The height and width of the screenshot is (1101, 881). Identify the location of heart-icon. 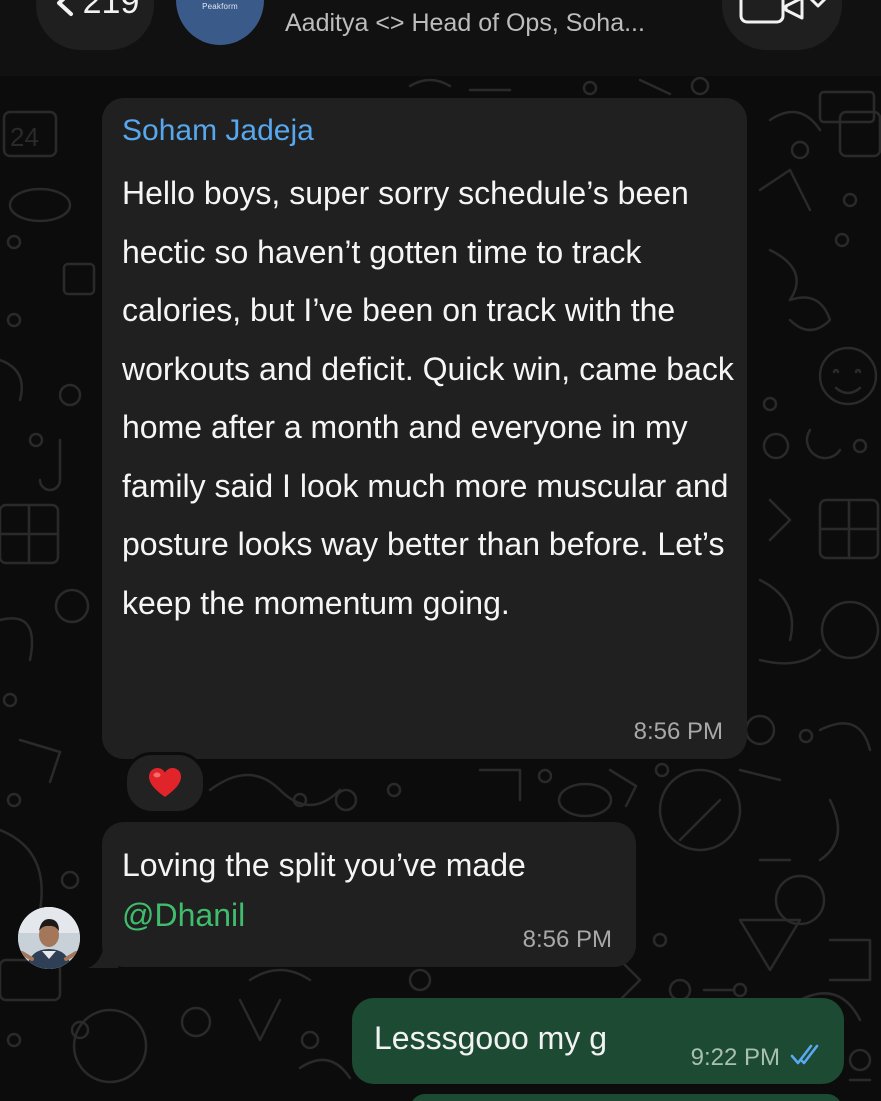
(165, 782).